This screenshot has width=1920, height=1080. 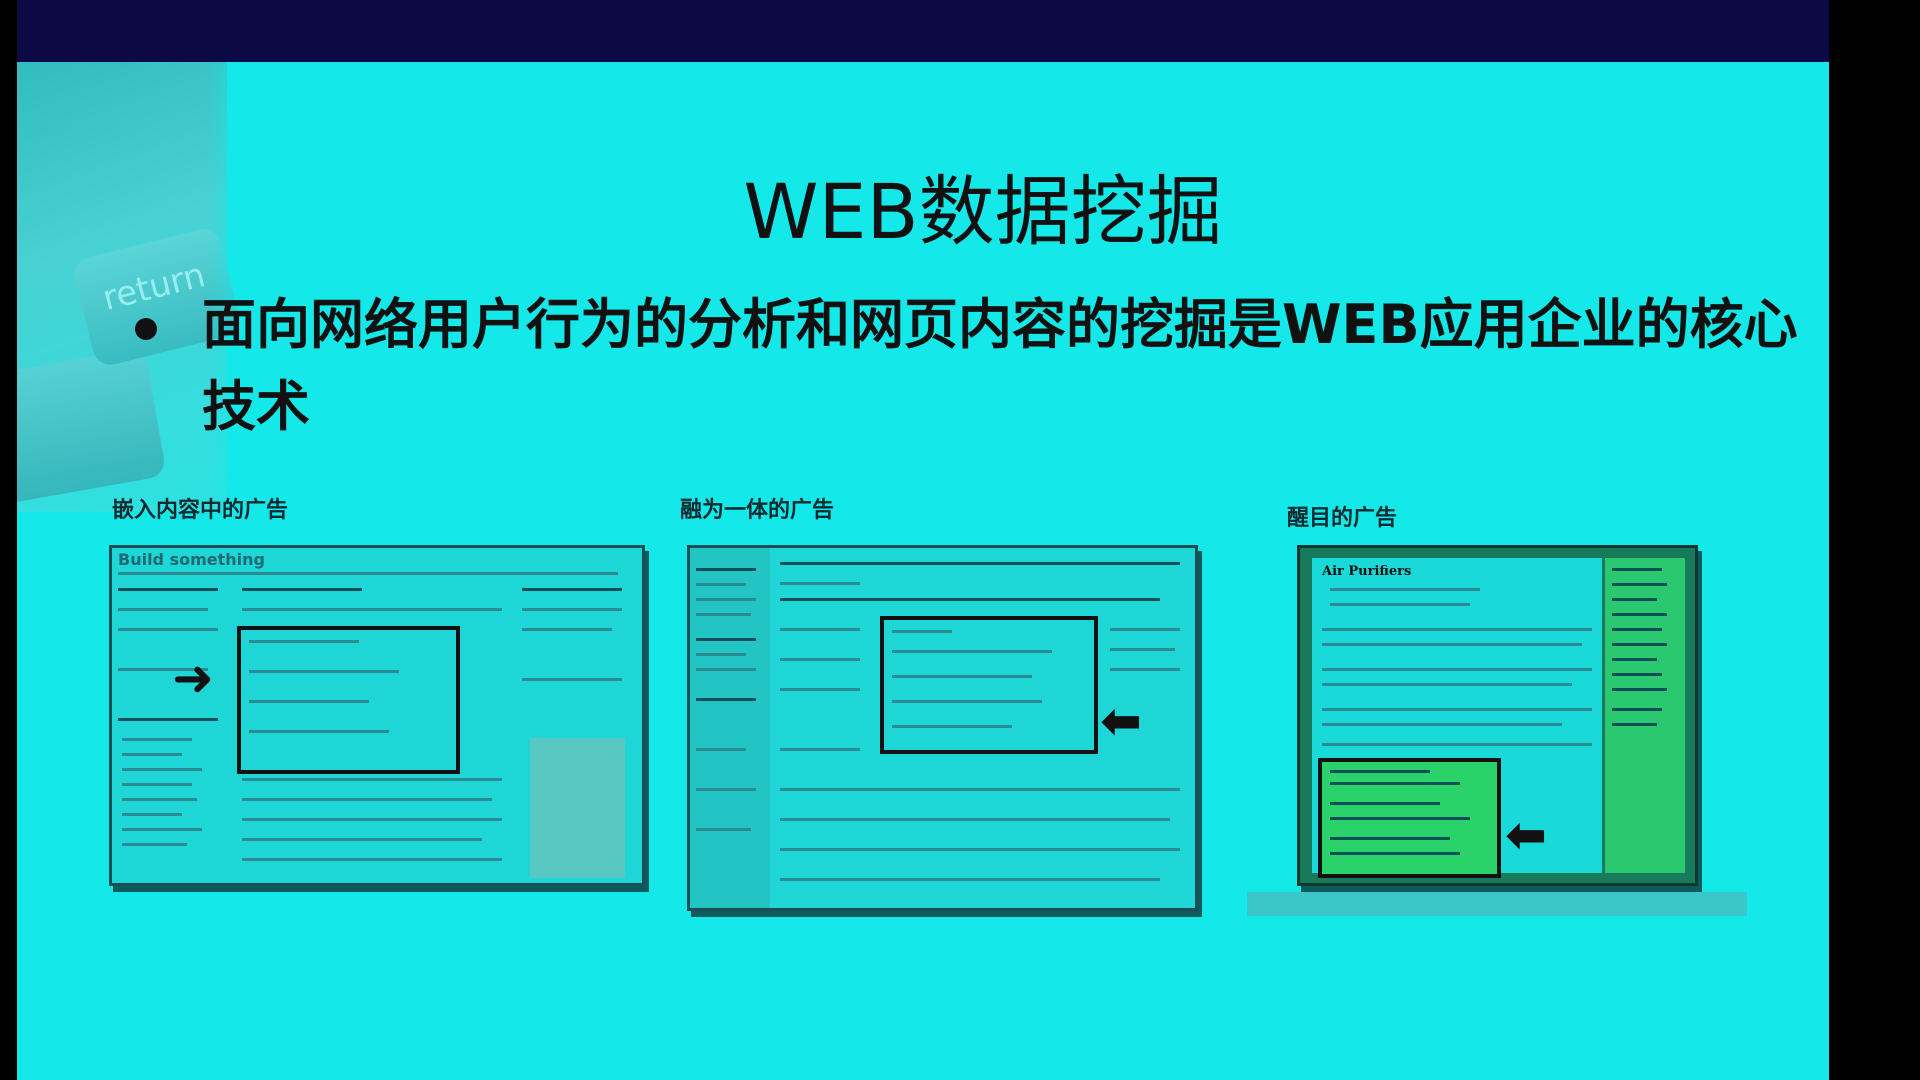 What do you see at coordinates (193, 678) in the screenshot?
I see `arrow-right-icon: ➜` at bounding box center [193, 678].